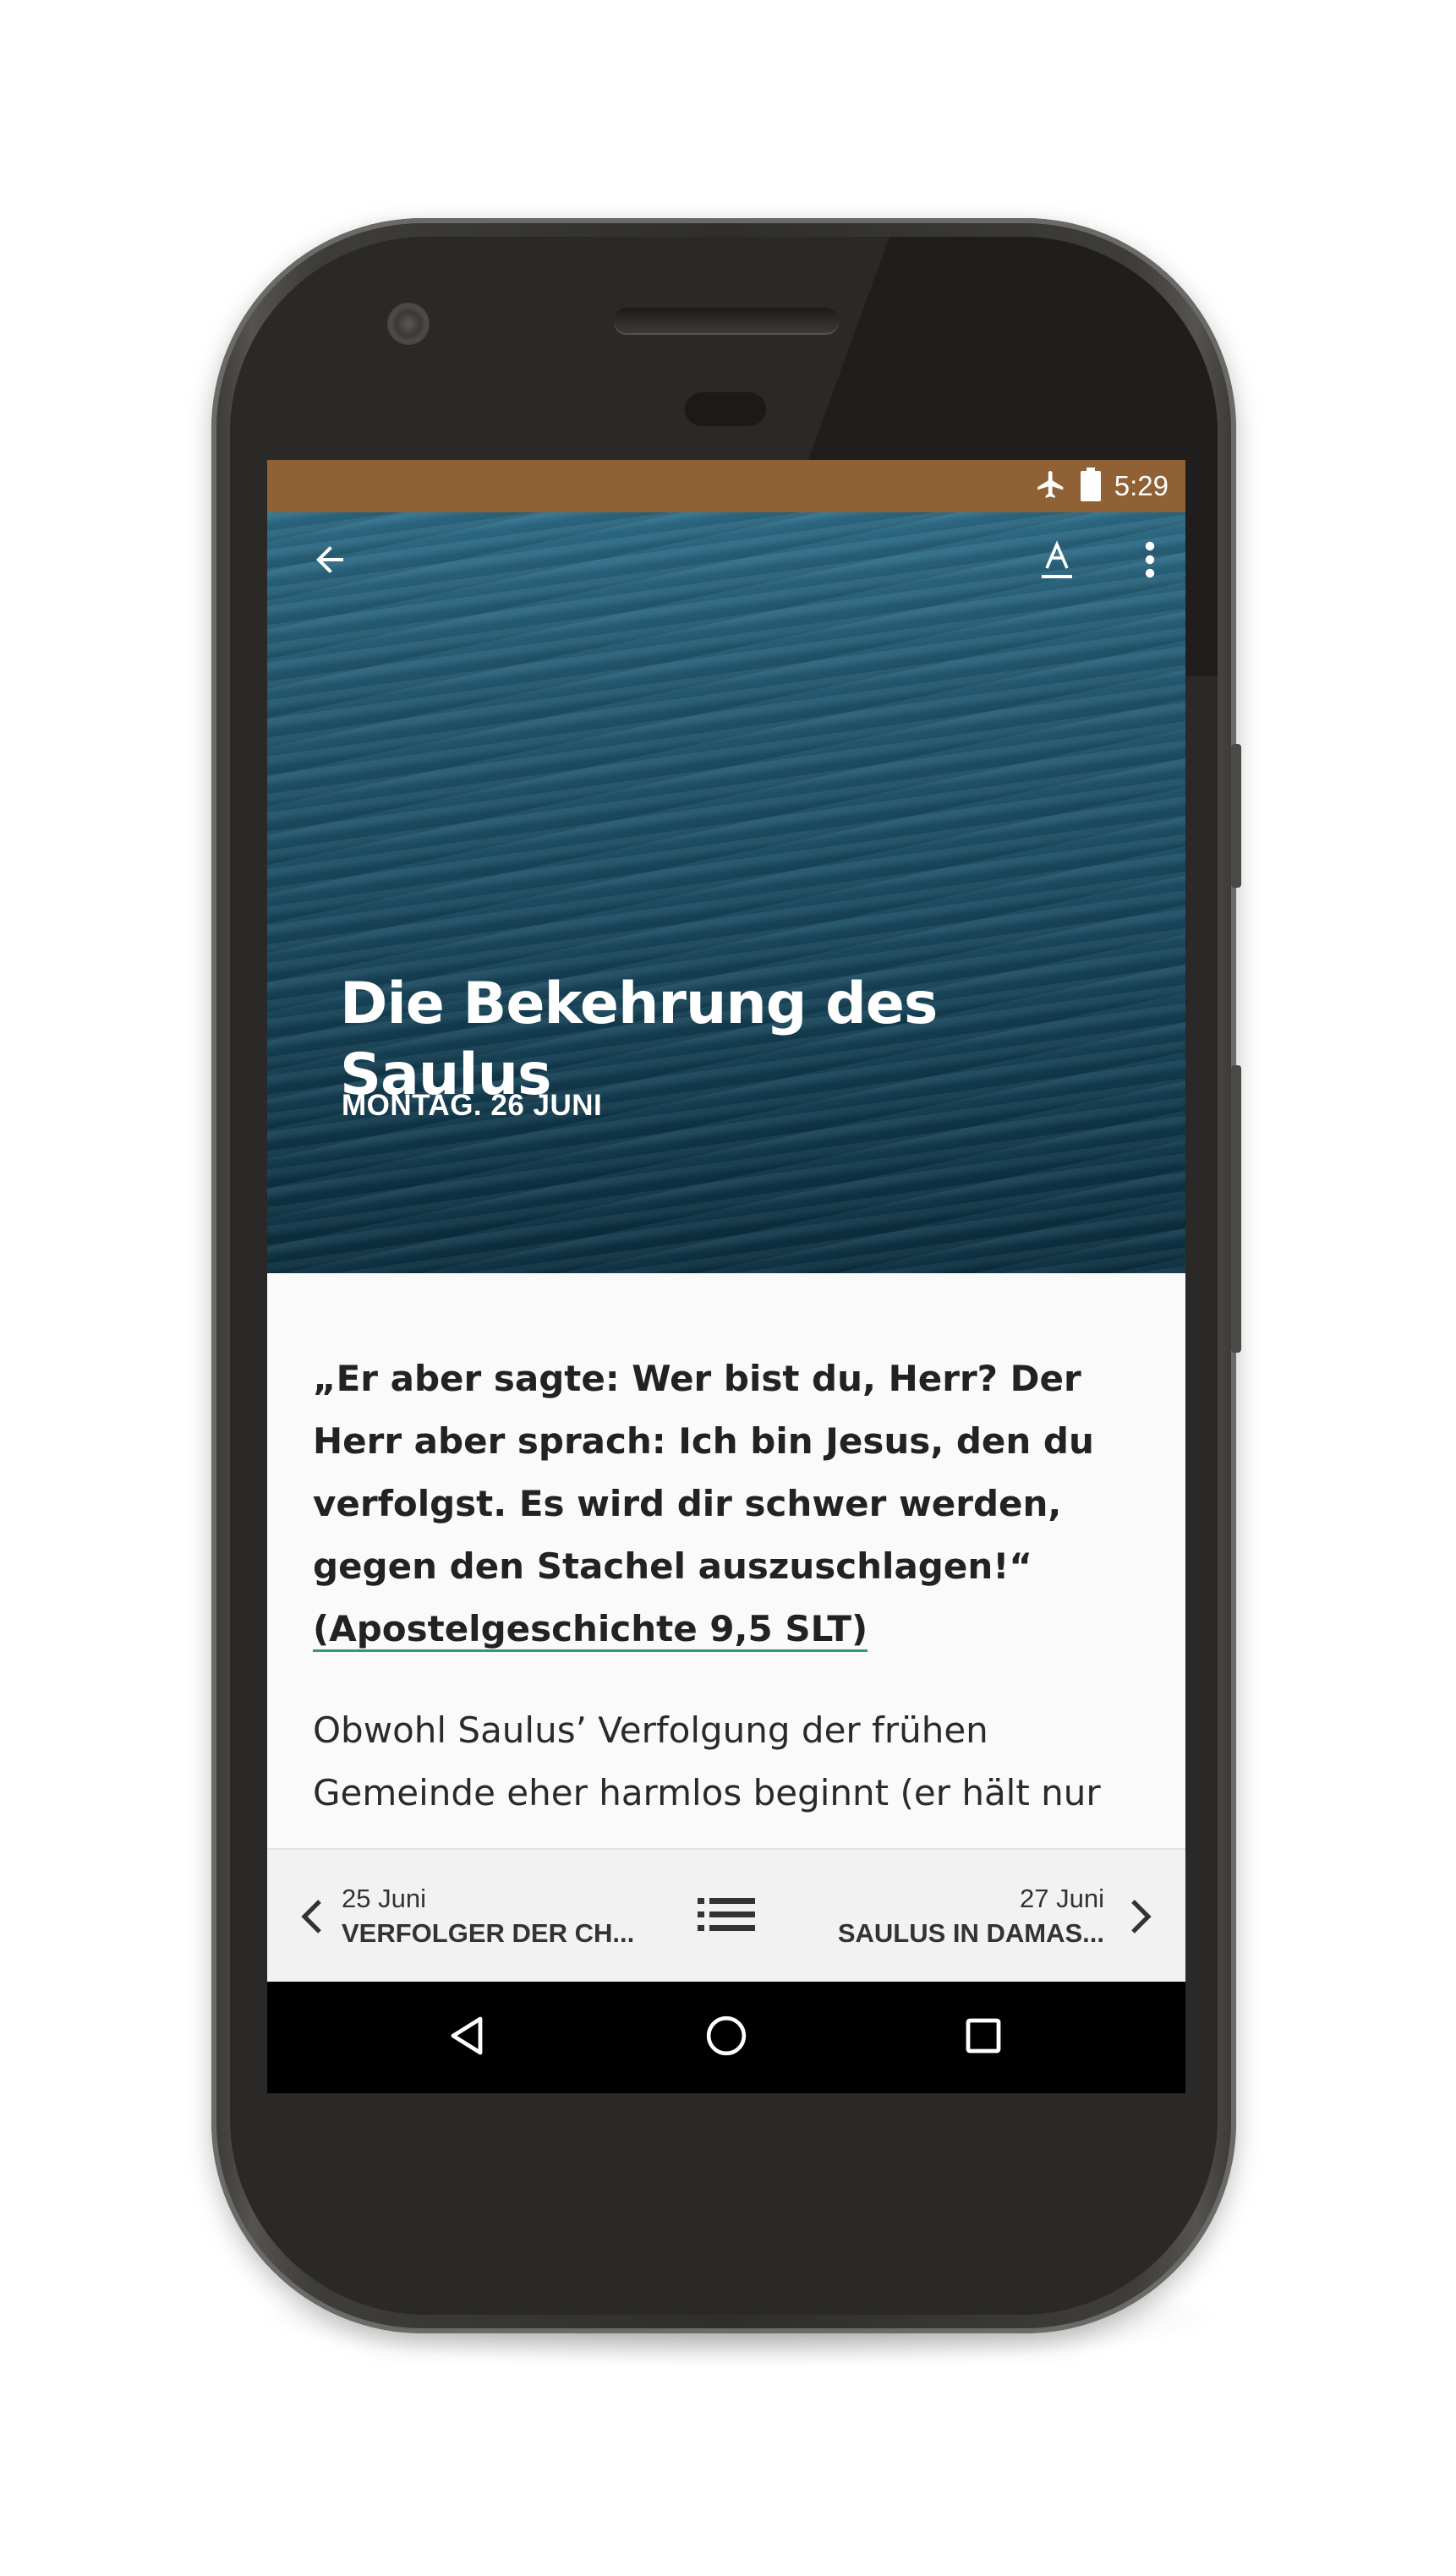 The height and width of the screenshot is (2576, 1456). I want to click on back-triangle-icon, so click(467, 2038).